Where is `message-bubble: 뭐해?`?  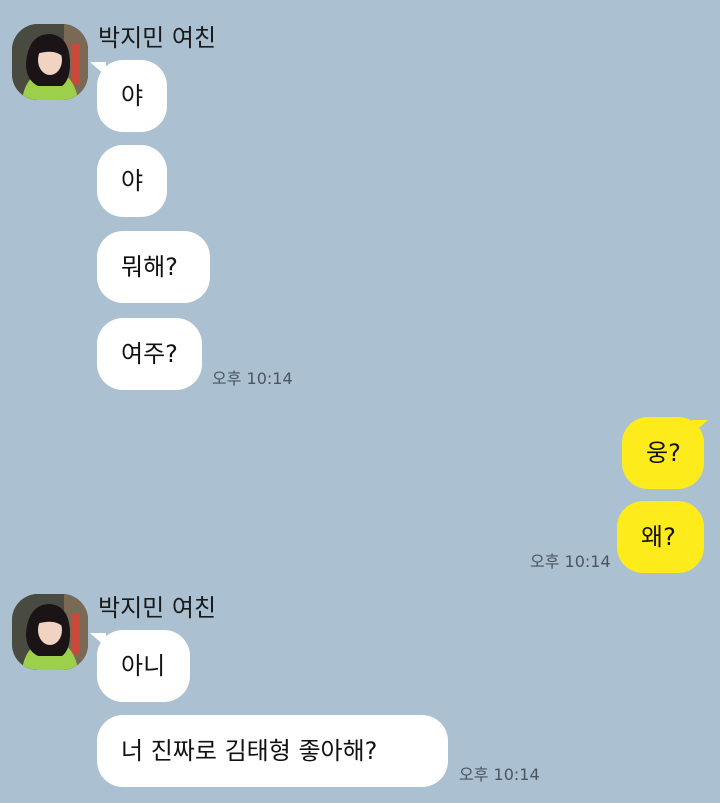
message-bubble: 뭐해? is located at coordinates (153, 267).